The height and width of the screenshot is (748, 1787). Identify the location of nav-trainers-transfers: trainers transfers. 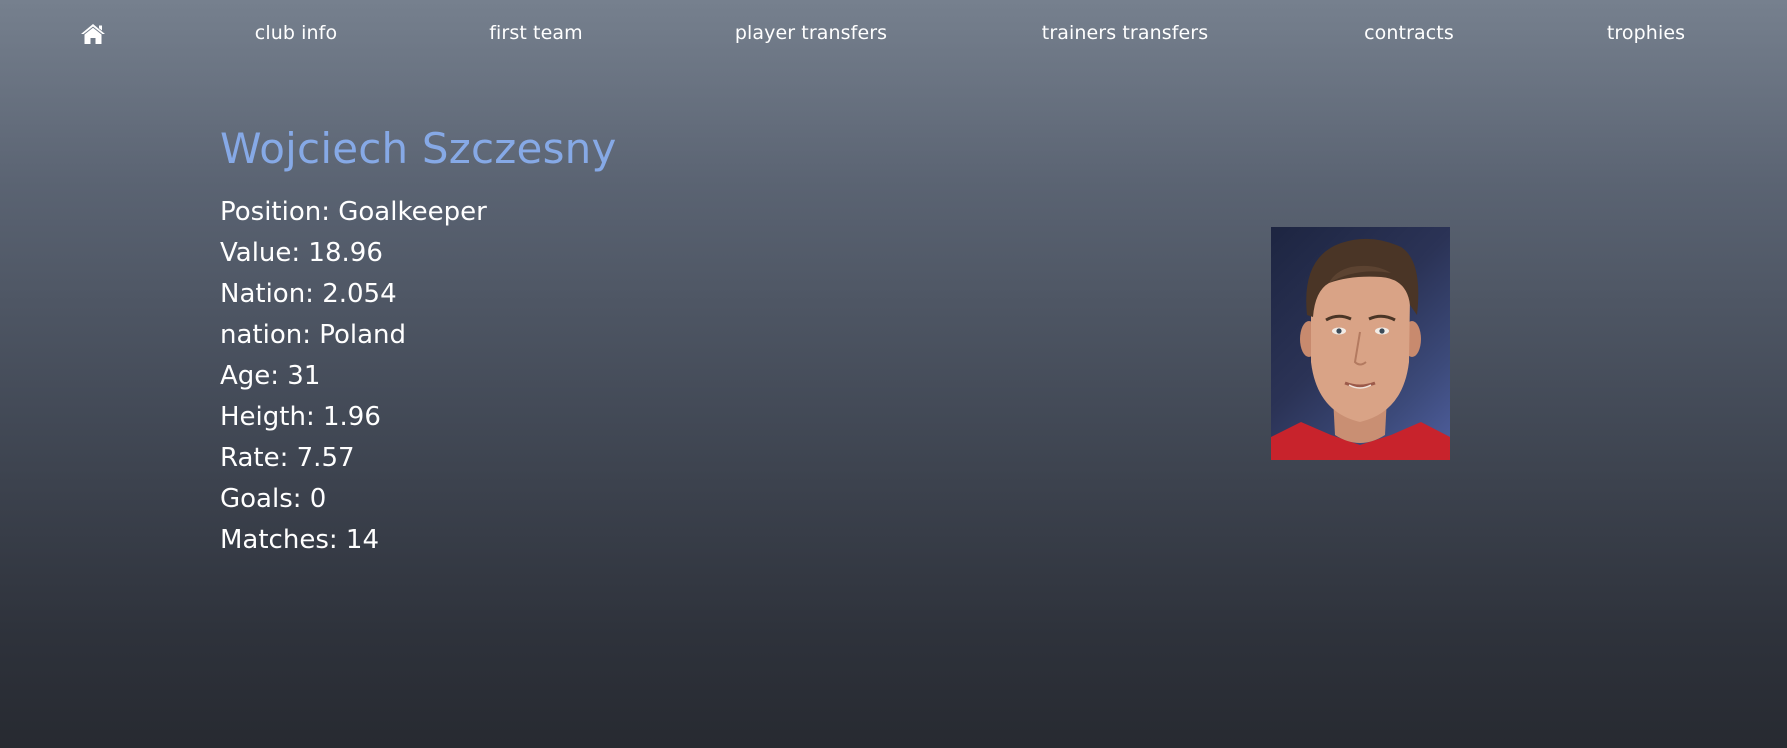
(1125, 33).